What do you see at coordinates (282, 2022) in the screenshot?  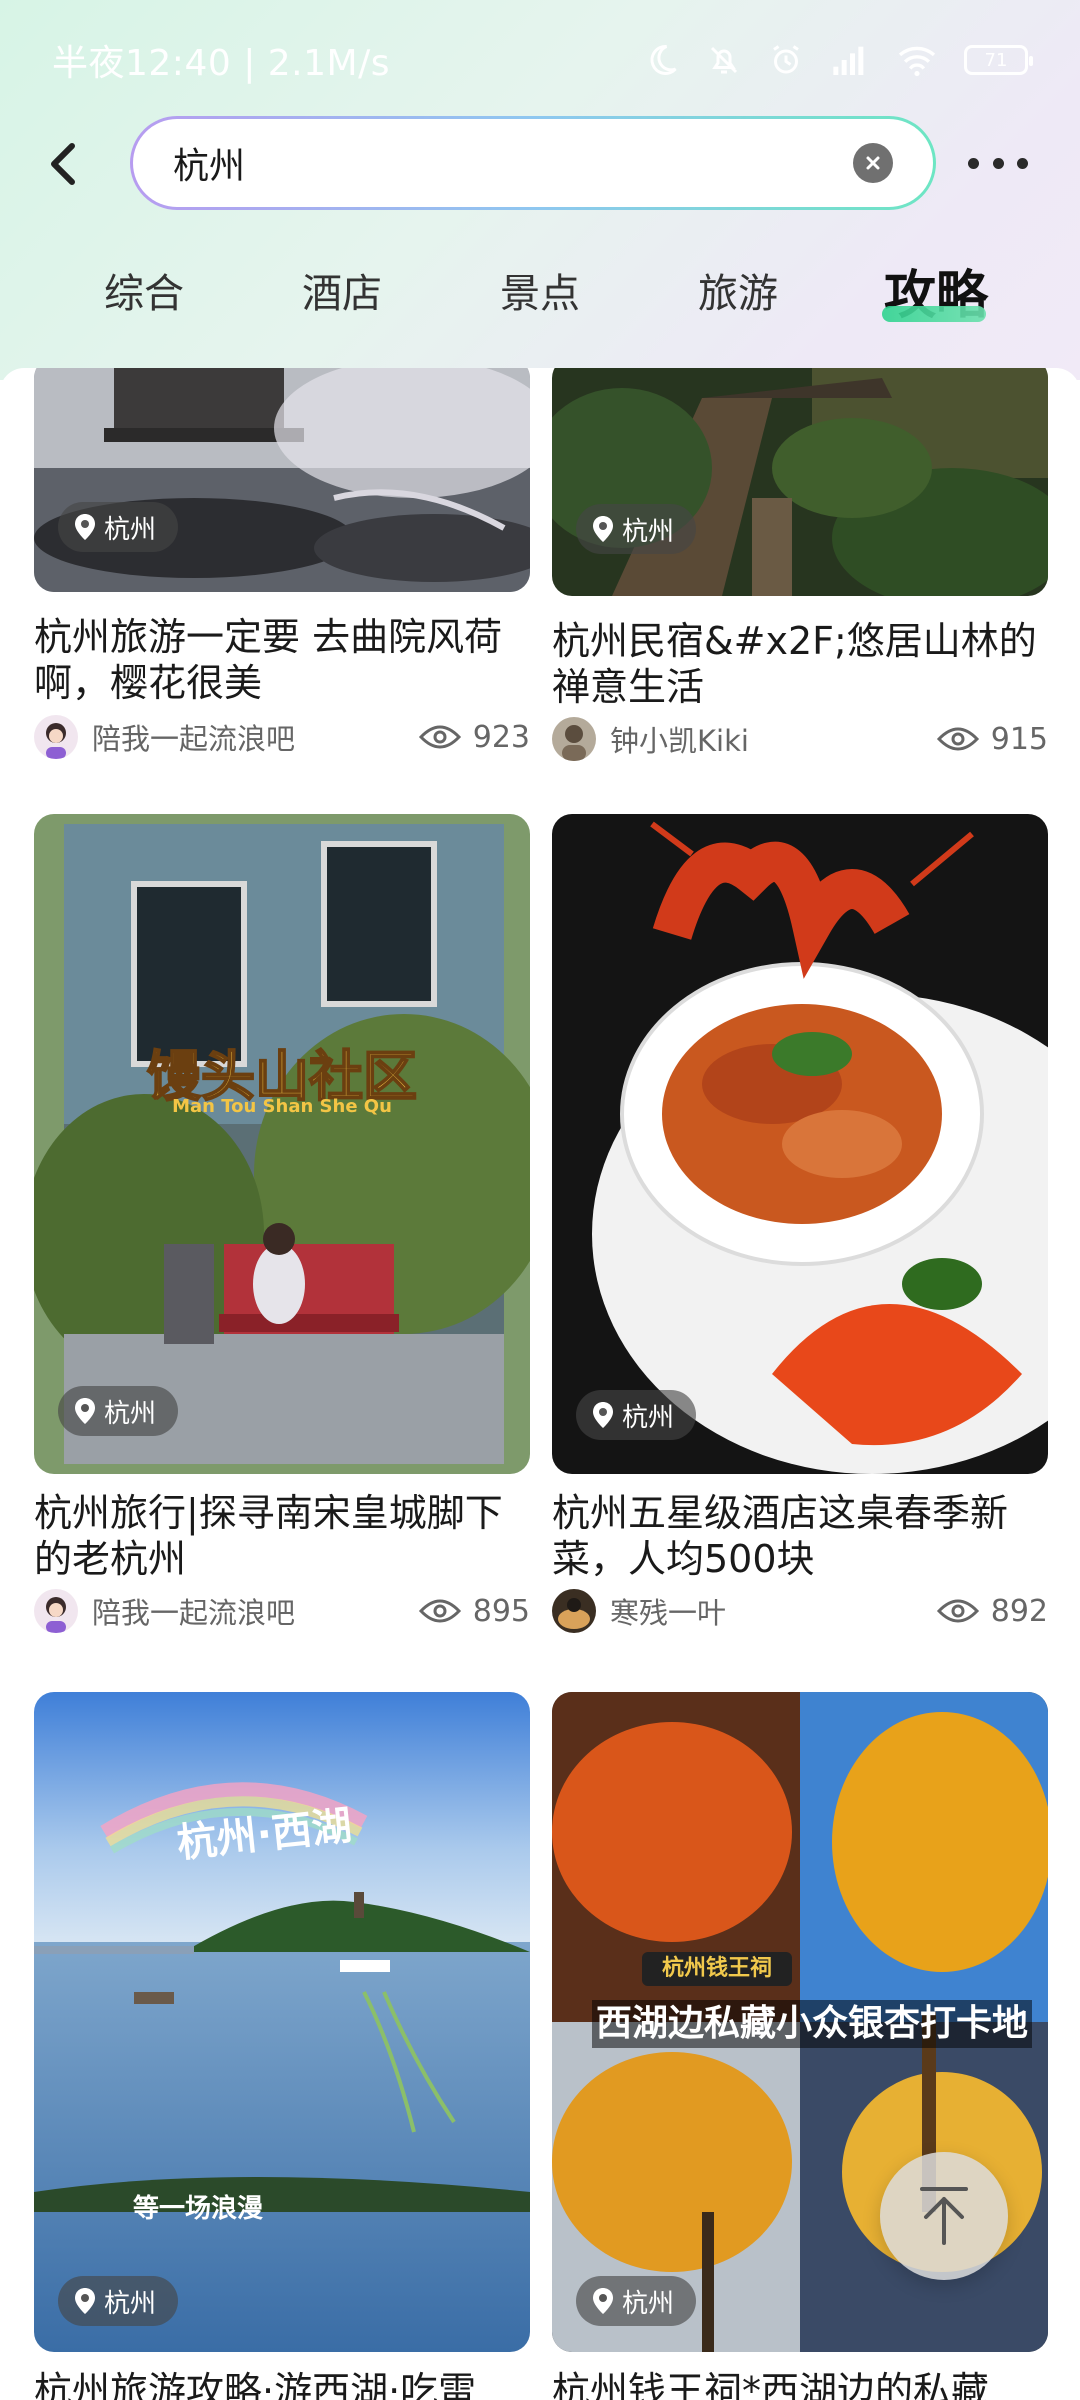 I see `card-image: 杭州·西湖 等一场浪漫 杭州` at bounding box center [282, 2022].